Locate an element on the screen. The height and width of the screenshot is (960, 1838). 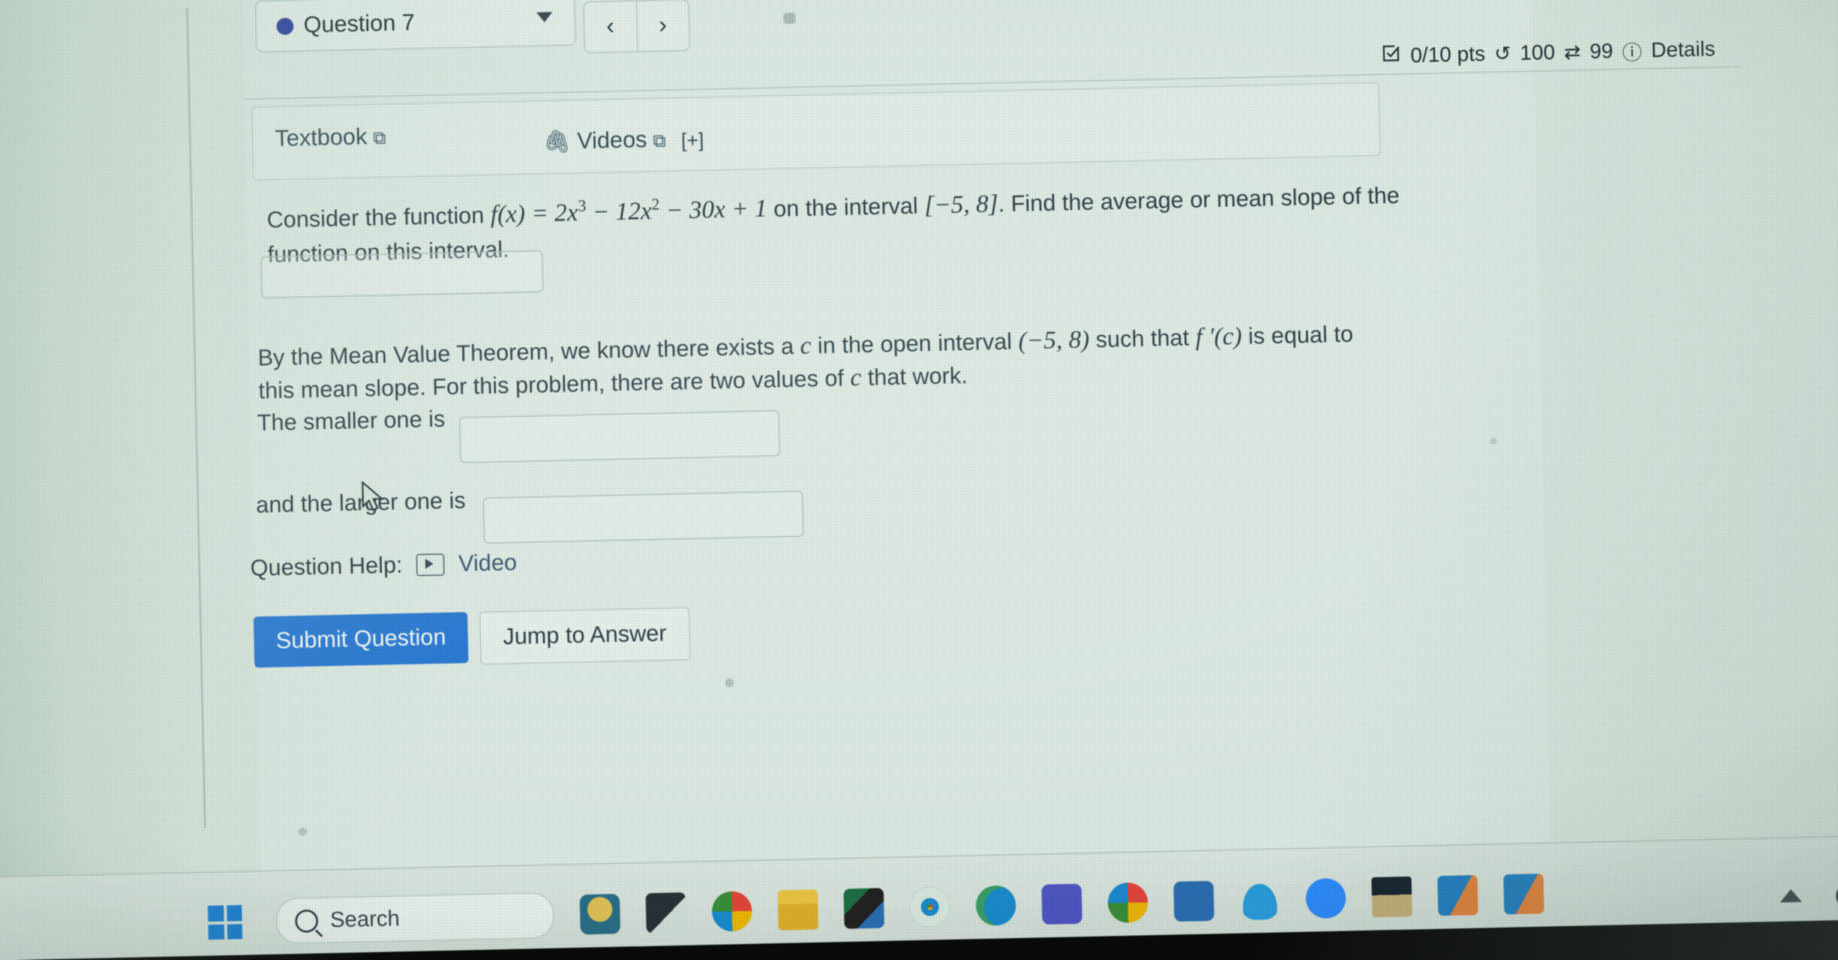
larger-value-input is located at coordinates (643, 517).